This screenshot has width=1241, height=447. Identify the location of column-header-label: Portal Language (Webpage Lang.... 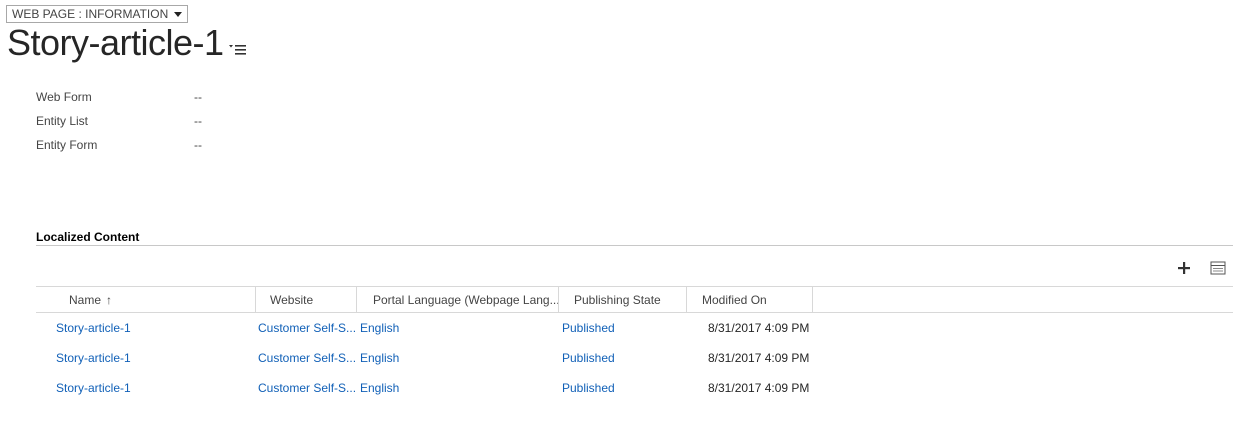
(466, 299).